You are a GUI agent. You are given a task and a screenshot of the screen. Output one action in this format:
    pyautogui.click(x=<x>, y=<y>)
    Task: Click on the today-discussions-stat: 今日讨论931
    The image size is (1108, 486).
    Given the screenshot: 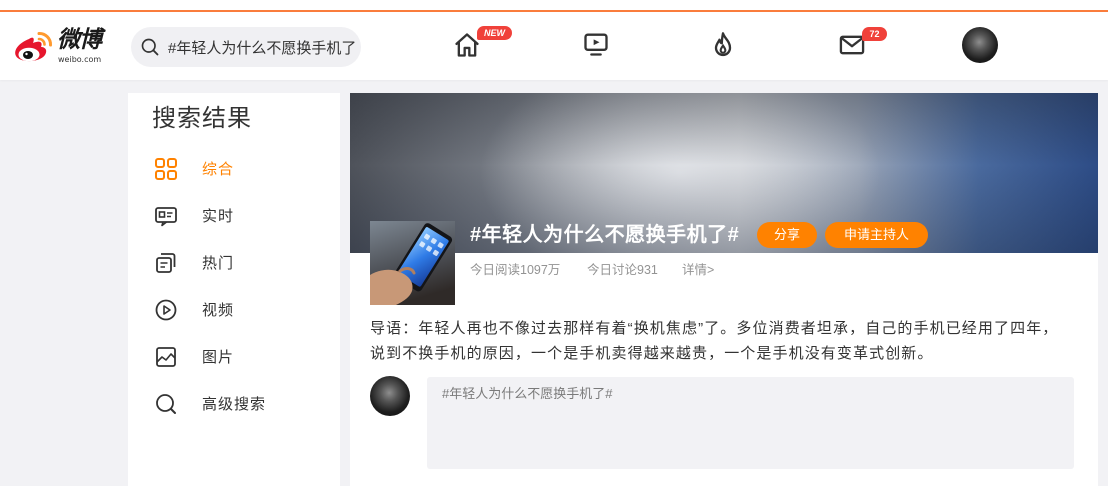 What is the action you would take?
    pyautogui.click(x=622, y=270)
    